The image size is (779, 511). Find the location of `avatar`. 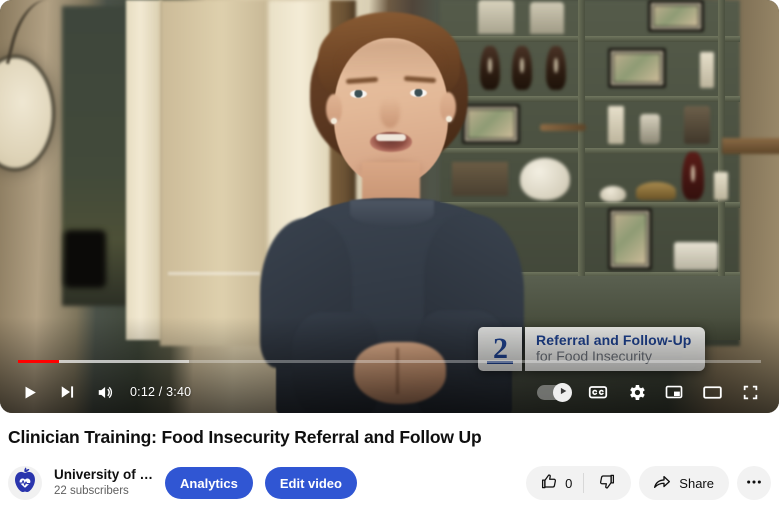

avatar is located at coordinates (25, 483).